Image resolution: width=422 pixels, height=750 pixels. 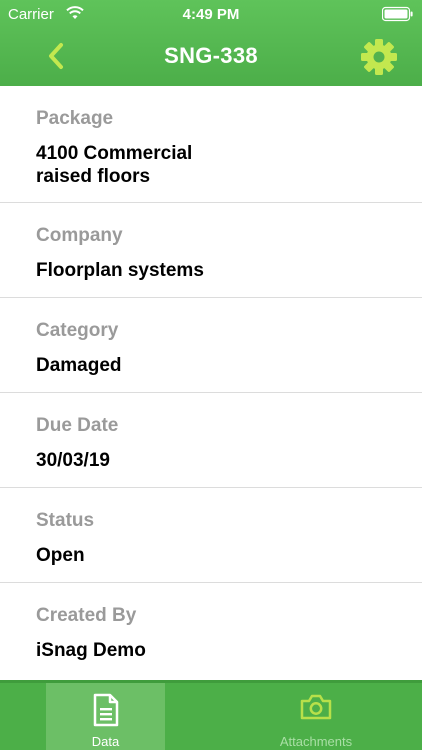 What do you see at coordinates (79, 365) in the screenshot?
I see `field-value: Damaged` at bounding box center [79, 365].